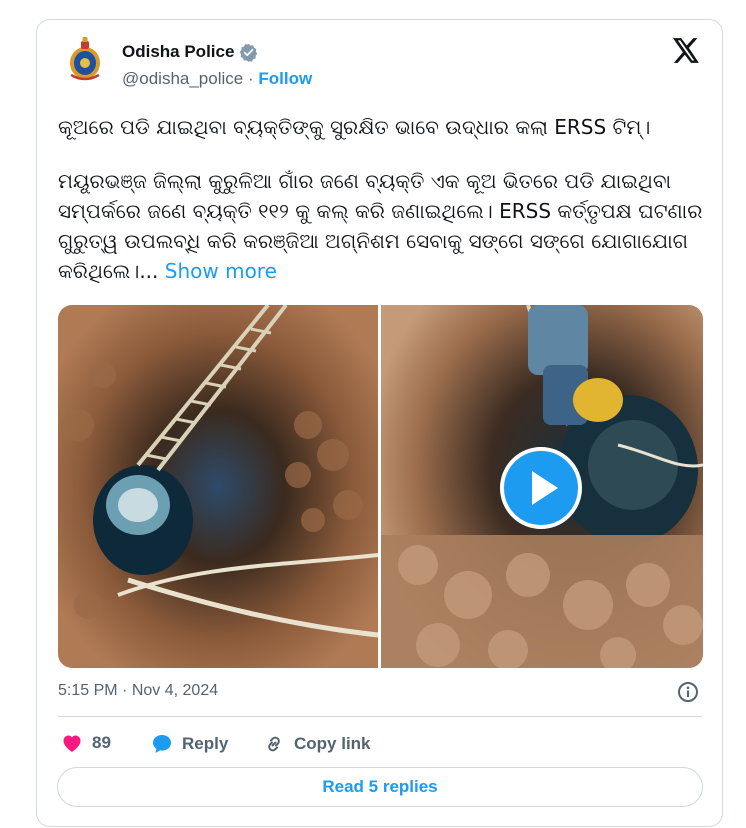 Image resolution: width=746 pixels, height=828 pixels. I want to click on author-handle: @odisha_police, so click(182, 78).